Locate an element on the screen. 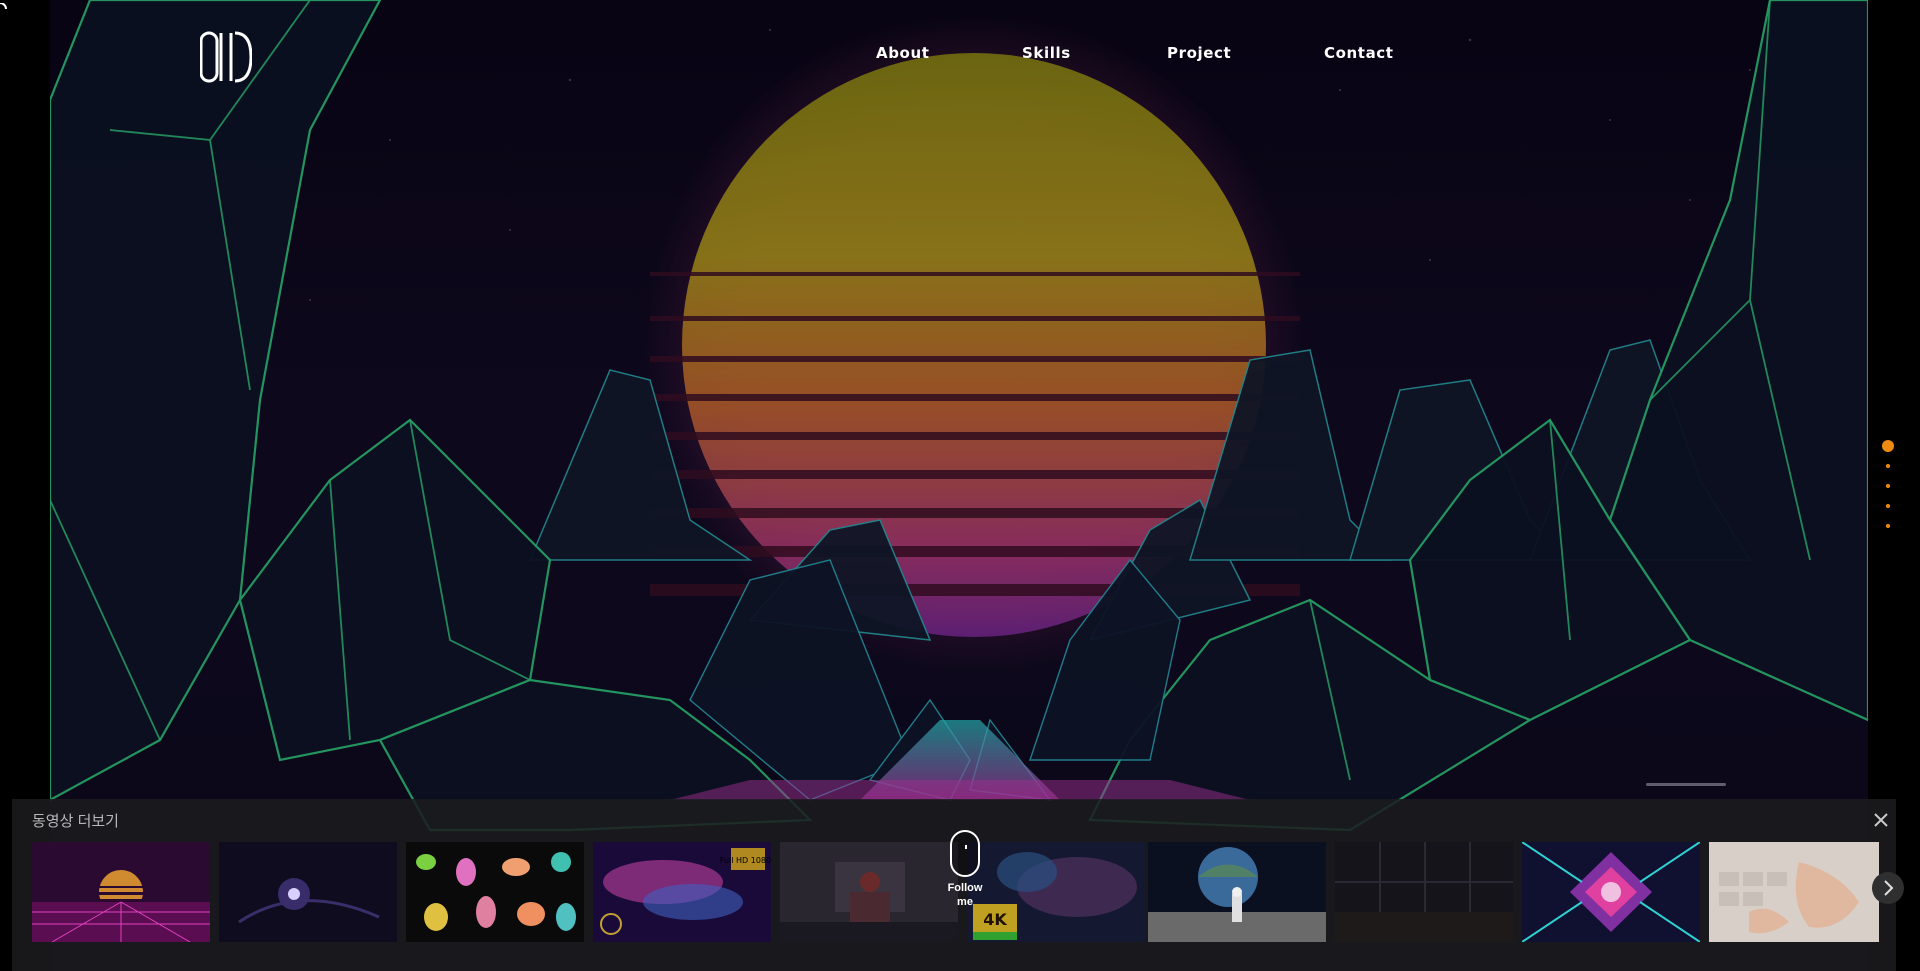 This screenshot has width=1920, height=971. video-thumbnail: 4K is located at coordinates (1056, 892).